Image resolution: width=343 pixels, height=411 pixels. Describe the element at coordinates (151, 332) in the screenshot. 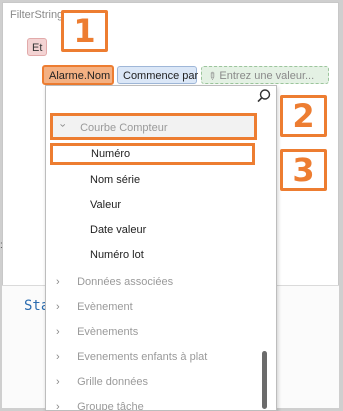

I see `tree-group-evenements: › Evènements` at that location.